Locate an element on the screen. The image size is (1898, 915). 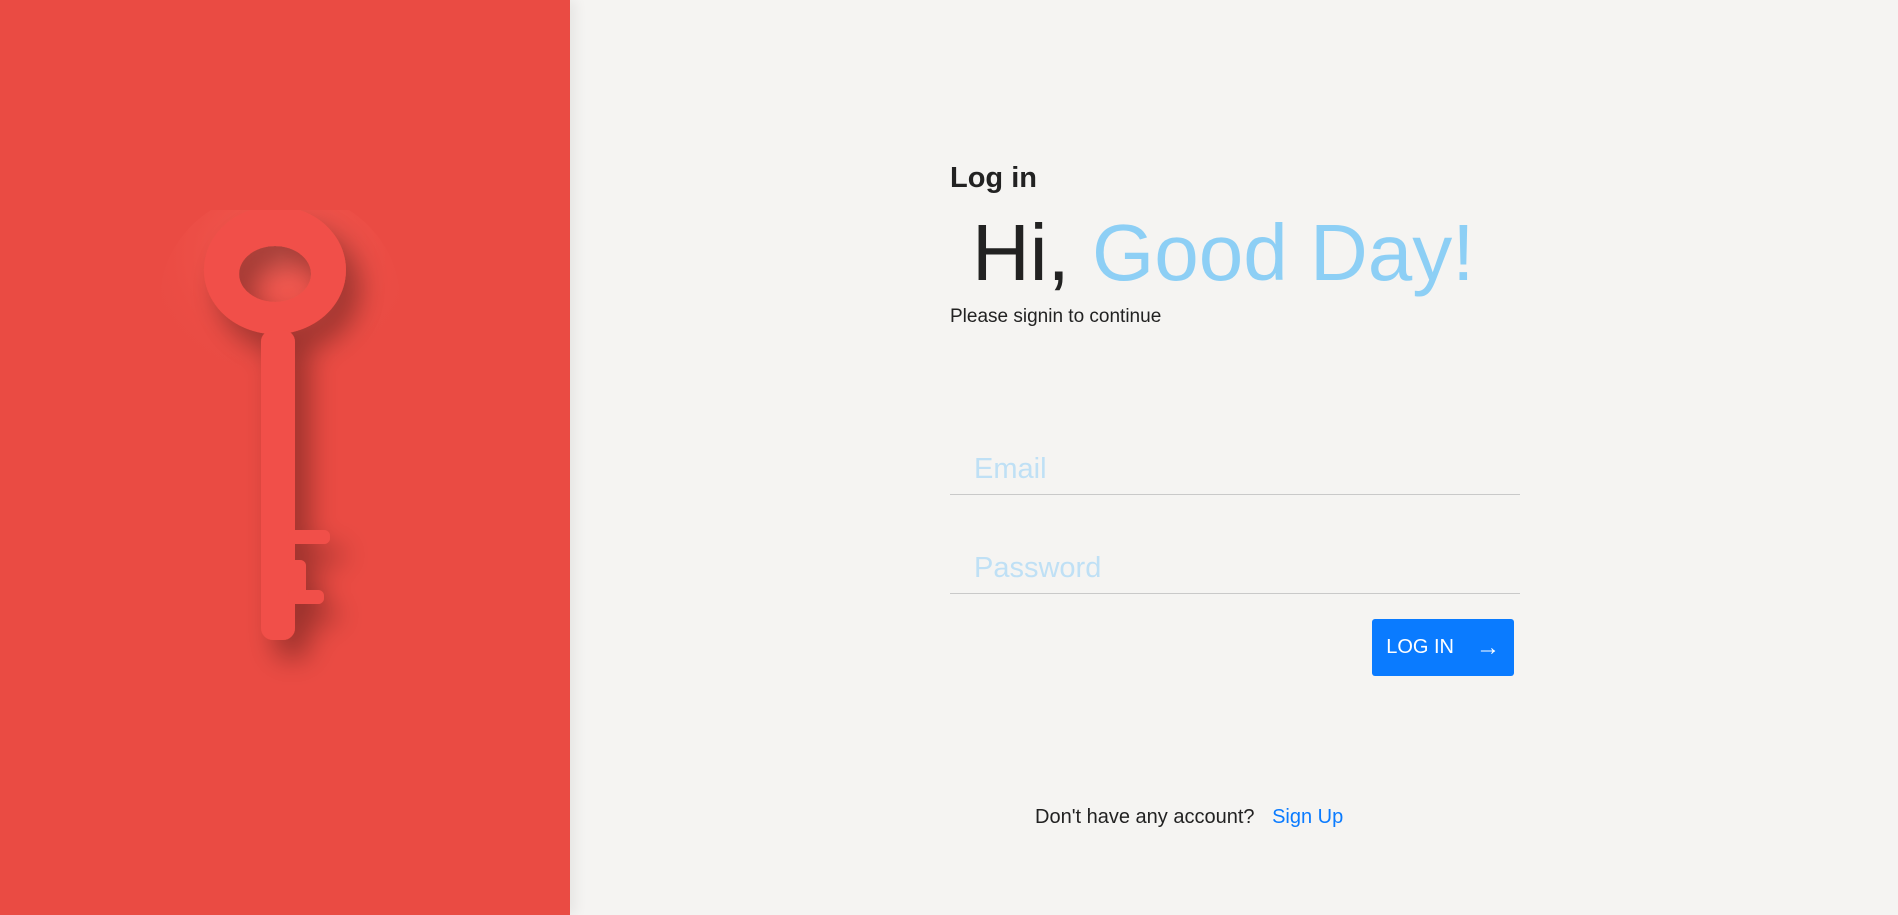
email-field-container is located at coordinates (1235, 471).